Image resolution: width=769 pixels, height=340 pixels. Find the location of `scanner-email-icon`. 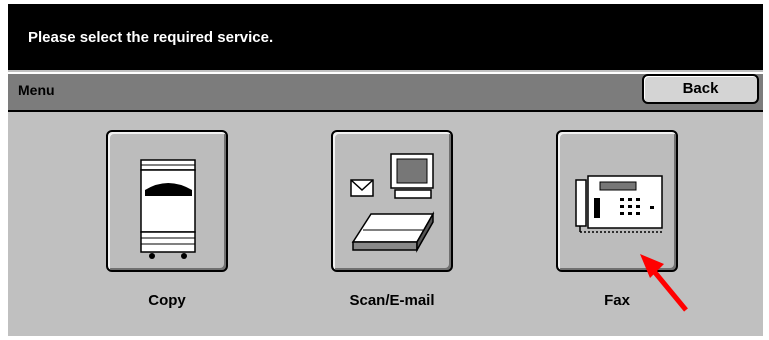

scanner-email-icon is located at coordinates (392, 203).